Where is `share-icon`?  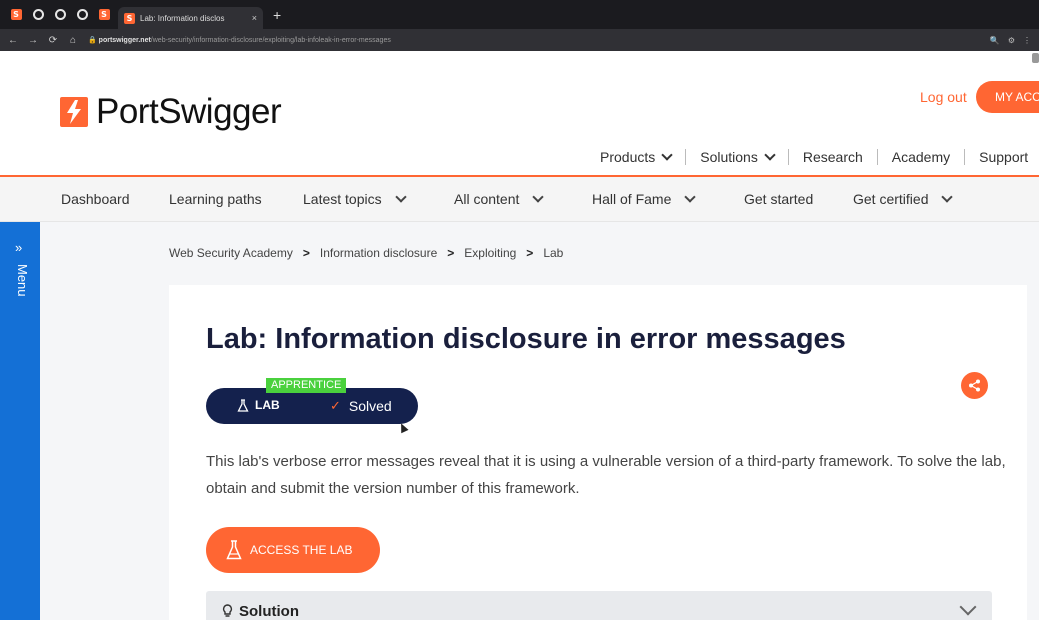
share-icon is located at coordinates (974, 385).